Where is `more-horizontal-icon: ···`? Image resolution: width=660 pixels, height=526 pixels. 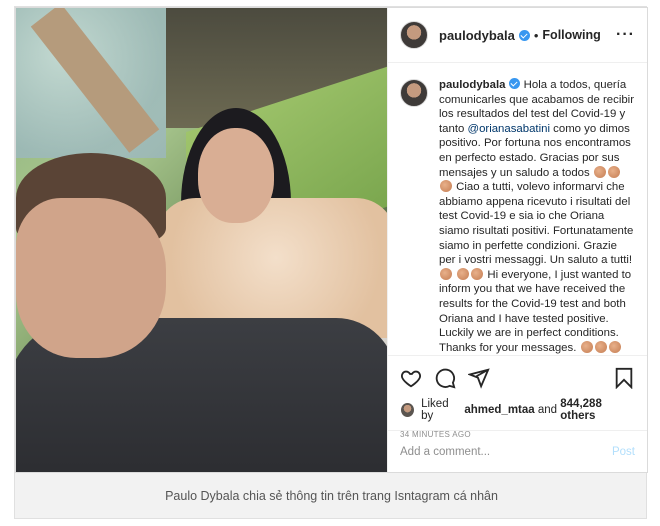 more-horizontal-icon: ··· is located at coordinates (625, 35).